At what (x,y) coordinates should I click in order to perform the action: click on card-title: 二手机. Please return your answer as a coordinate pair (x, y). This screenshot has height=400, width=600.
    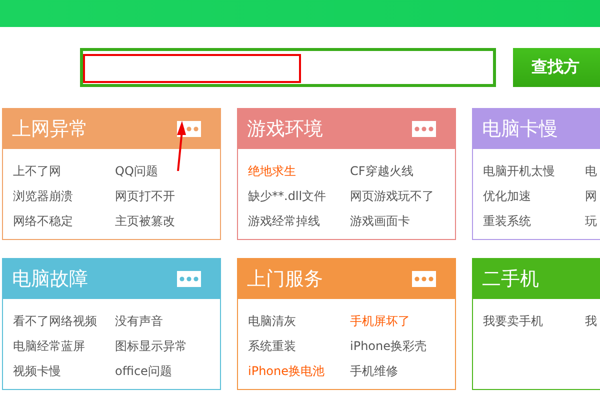
    Looking at the image, I should click on (510, 279).